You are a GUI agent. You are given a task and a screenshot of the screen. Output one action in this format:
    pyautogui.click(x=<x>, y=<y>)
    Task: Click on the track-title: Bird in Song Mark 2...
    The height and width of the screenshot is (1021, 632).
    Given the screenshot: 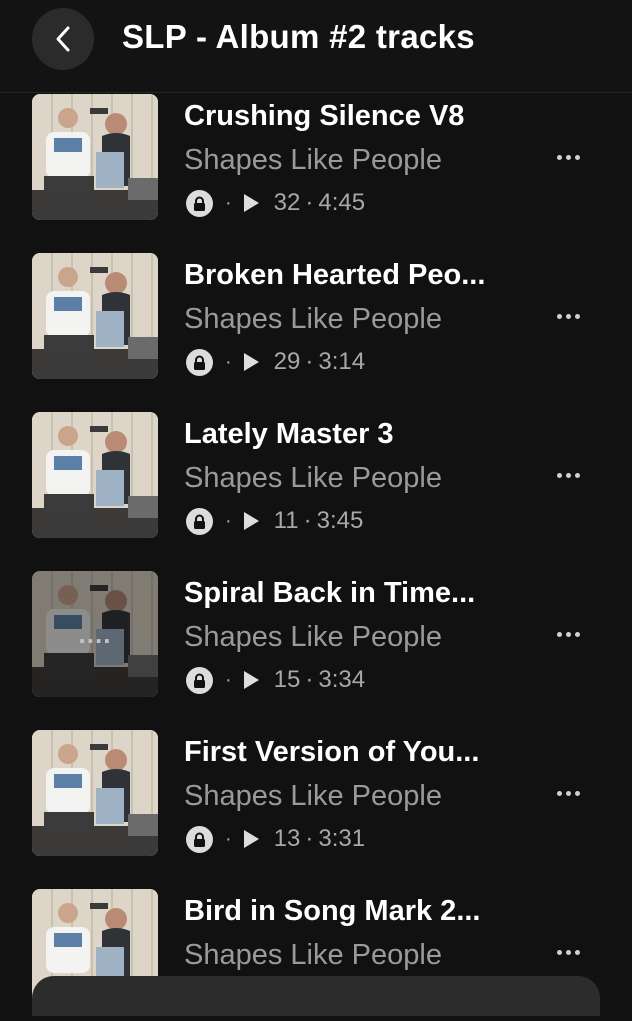 What is the action you would take?
    pyautogui.click(x=332, y=911)
    